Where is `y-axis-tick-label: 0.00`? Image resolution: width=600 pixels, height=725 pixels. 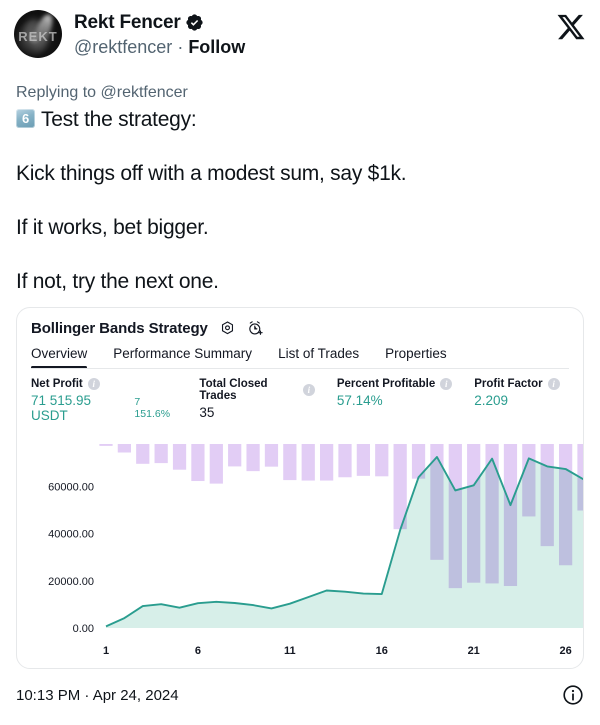
y-axis-tick-label: 0.00 is located at coordinates (83, 629).